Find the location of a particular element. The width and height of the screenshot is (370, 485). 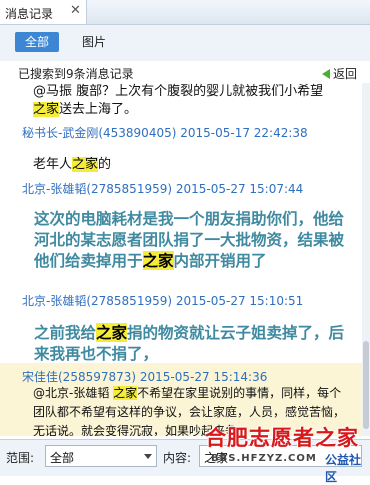

back-button: 返回 is located at coordinates (339, 73).